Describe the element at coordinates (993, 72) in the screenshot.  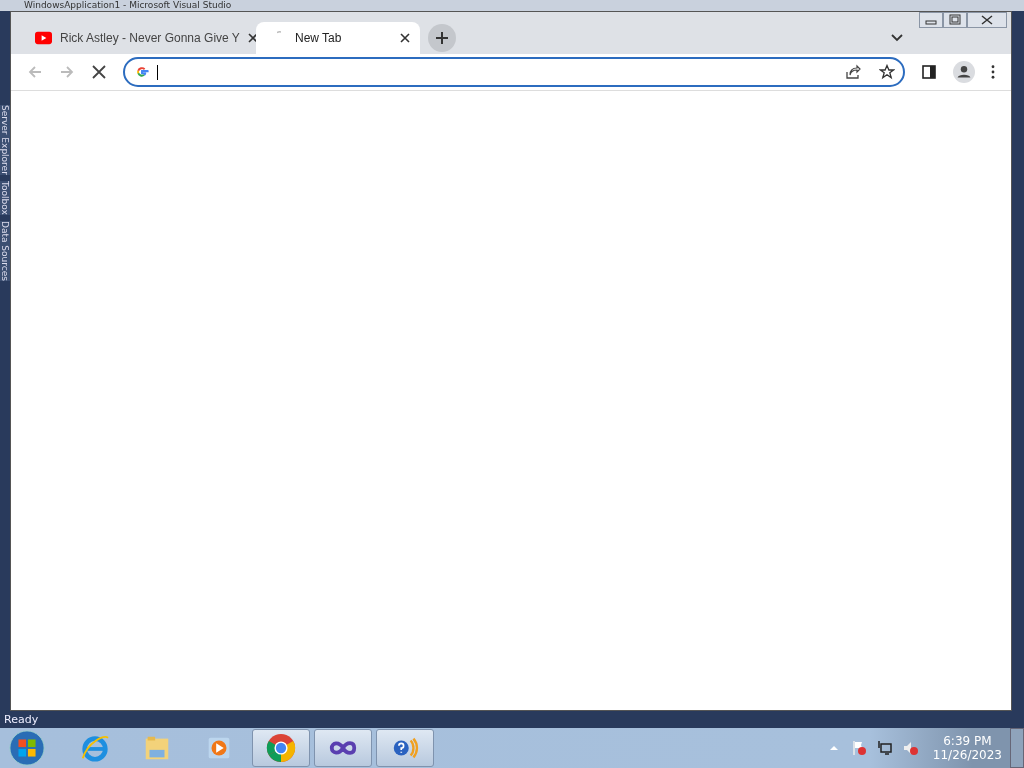
I see `menu-icon` at that location.